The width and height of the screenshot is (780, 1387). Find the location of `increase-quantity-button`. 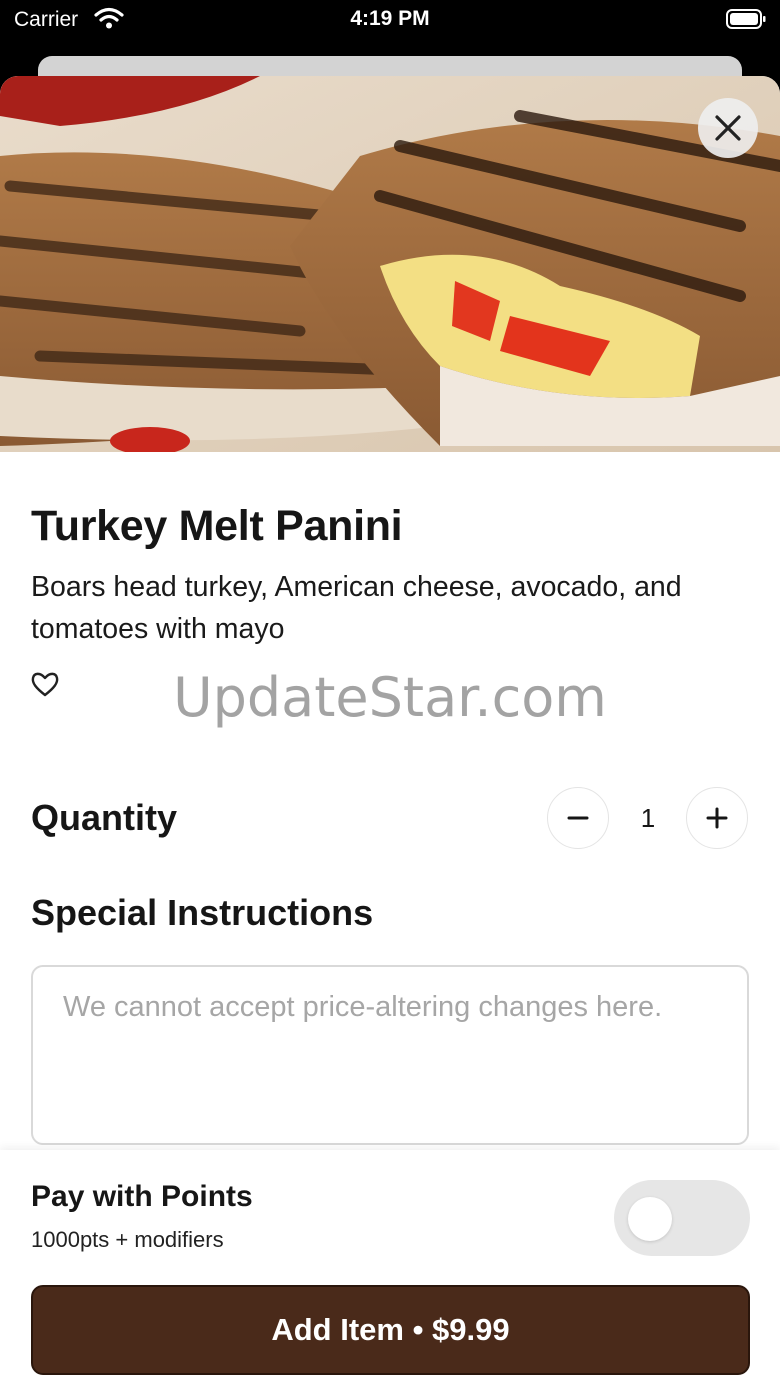

increase-quantity-button is located at coordinates (717, 818).